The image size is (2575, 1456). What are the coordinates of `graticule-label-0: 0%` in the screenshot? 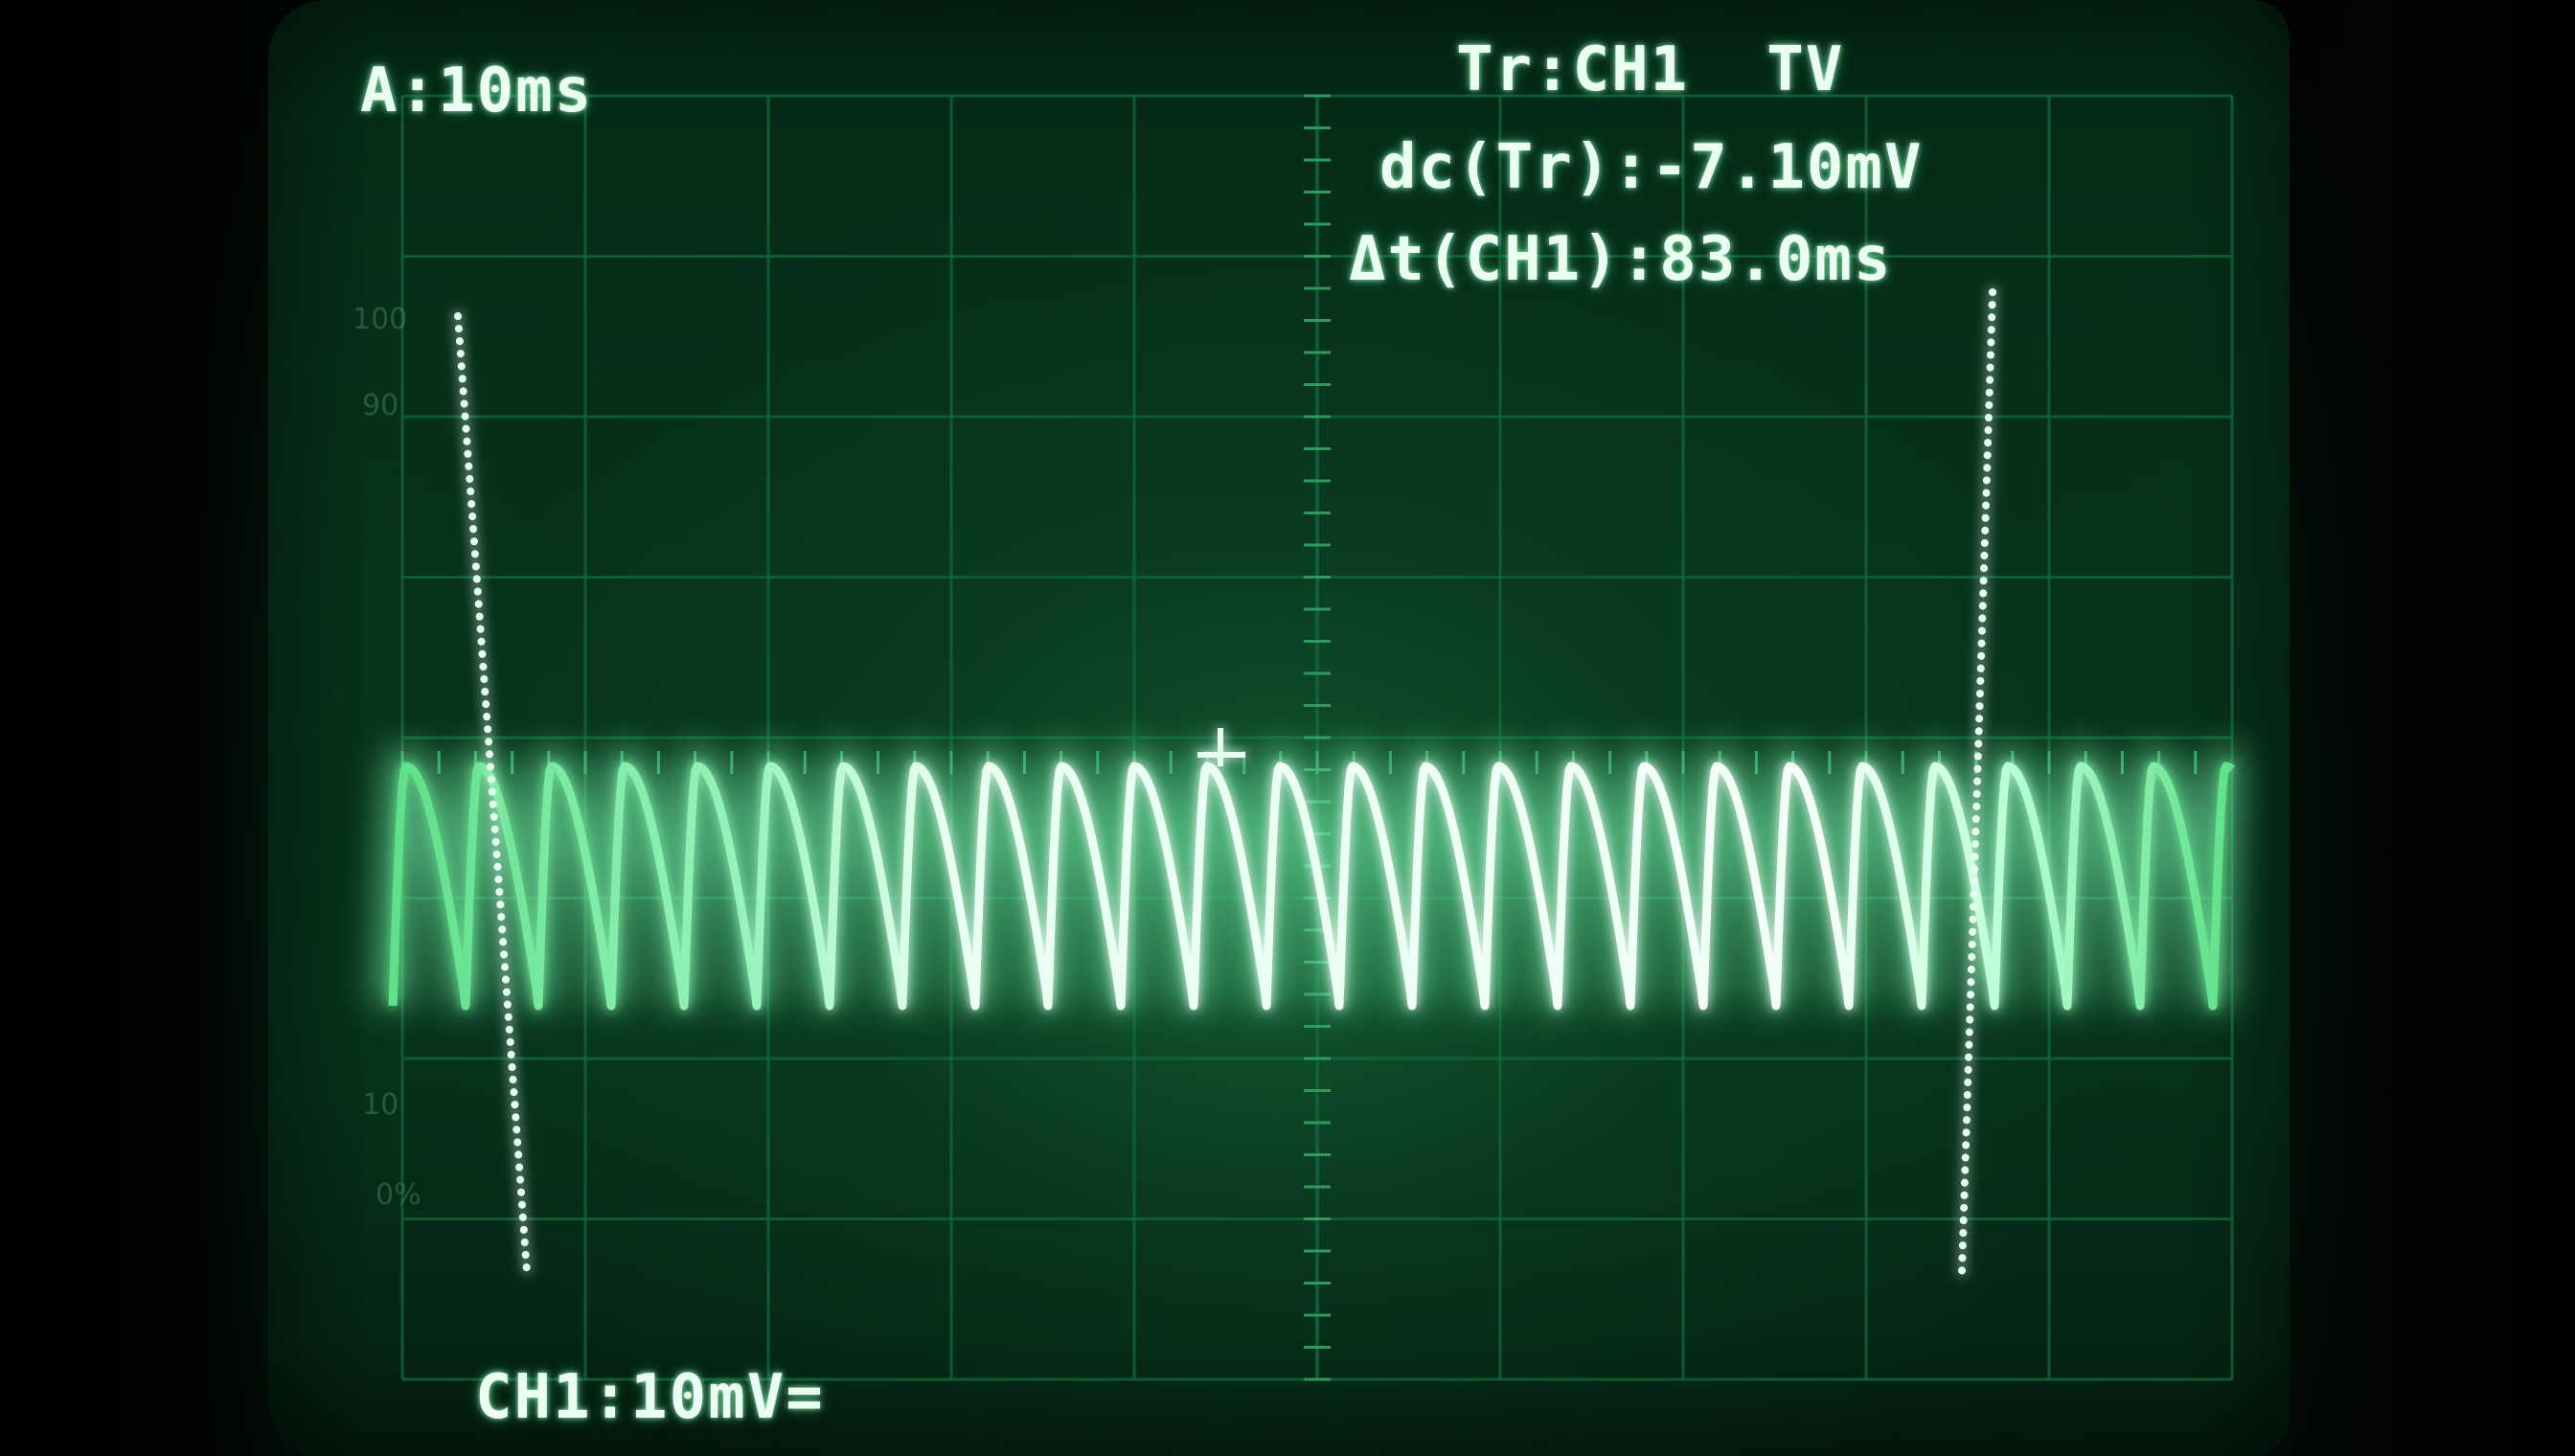 It's located at (399, 1195).